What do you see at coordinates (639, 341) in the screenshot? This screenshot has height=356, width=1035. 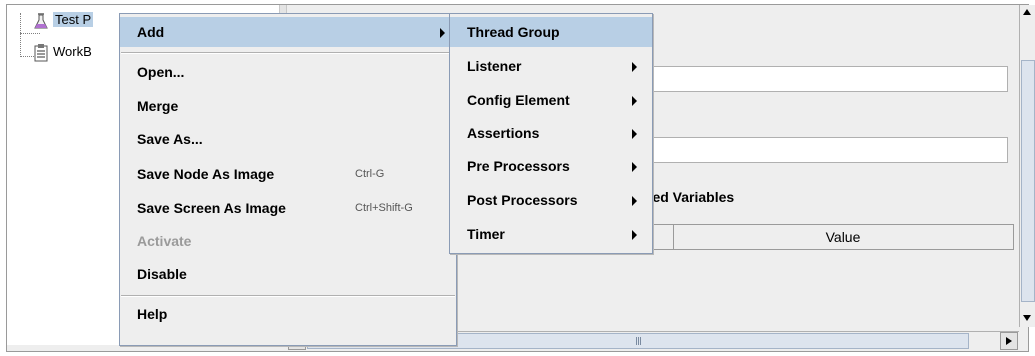 I see `grip-icon` at bounding box center [639, 341].